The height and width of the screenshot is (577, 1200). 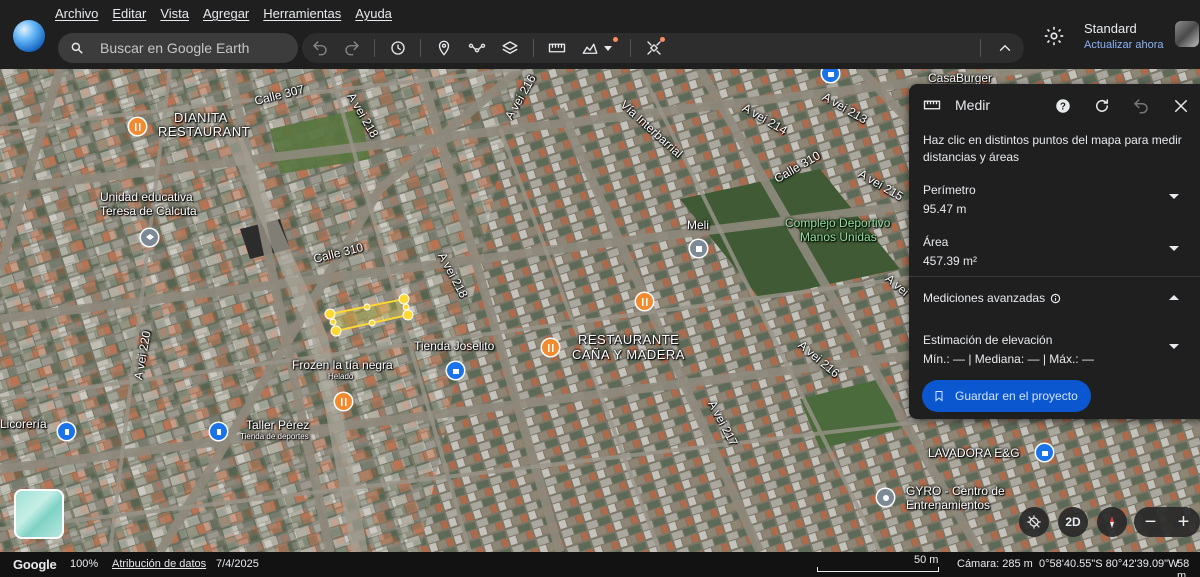 I want to click on close-icon, so click(x=1181, y=106).